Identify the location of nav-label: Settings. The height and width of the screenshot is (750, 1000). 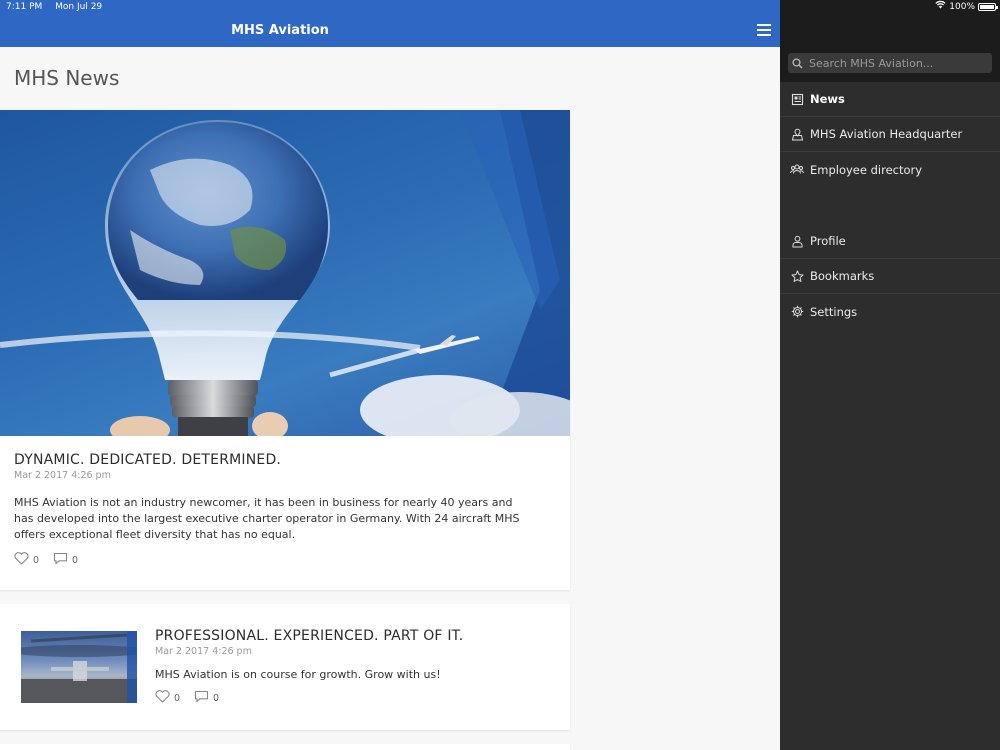
(834, 311).